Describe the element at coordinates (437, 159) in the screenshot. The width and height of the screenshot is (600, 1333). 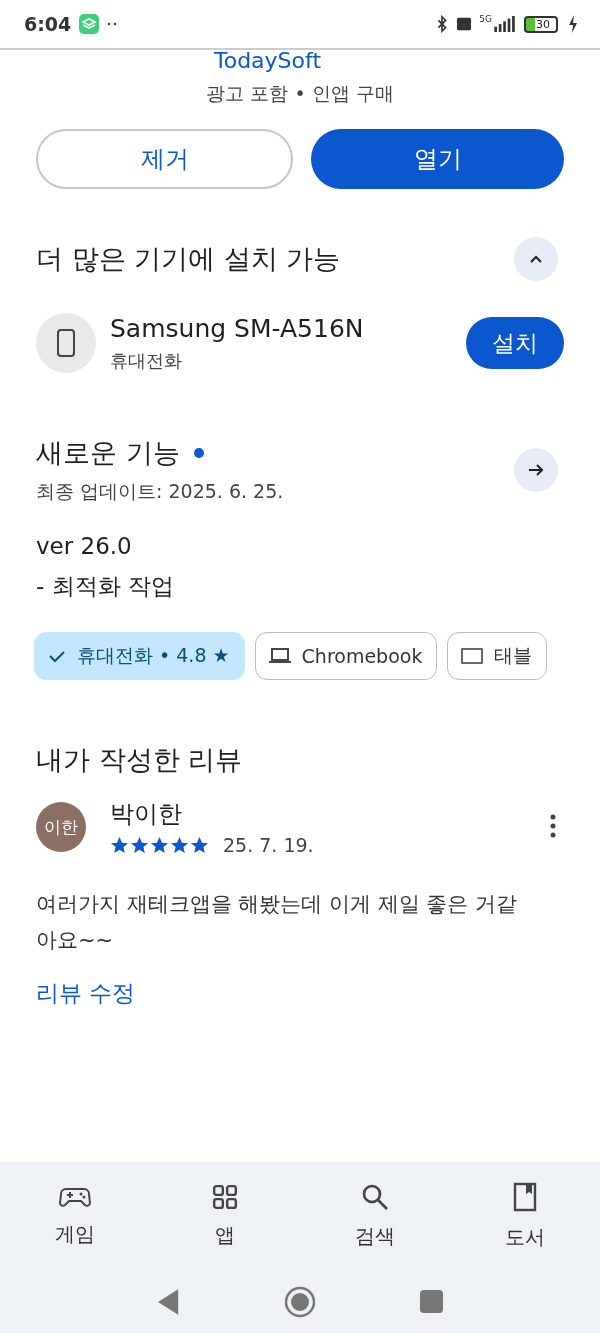
I see `open-button: 열기` at that location.